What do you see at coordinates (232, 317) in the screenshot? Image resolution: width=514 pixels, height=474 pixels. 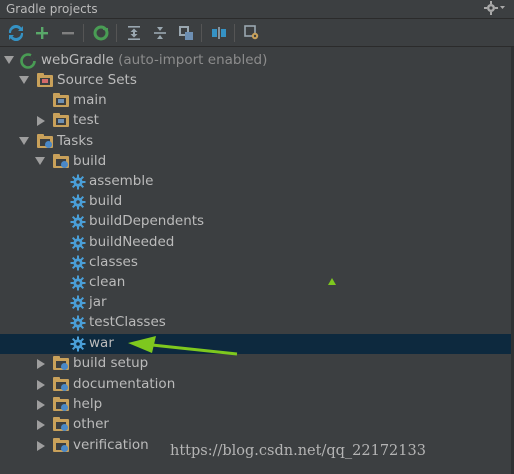 I see `annotation-overlay` at bounding box center [232, 317].